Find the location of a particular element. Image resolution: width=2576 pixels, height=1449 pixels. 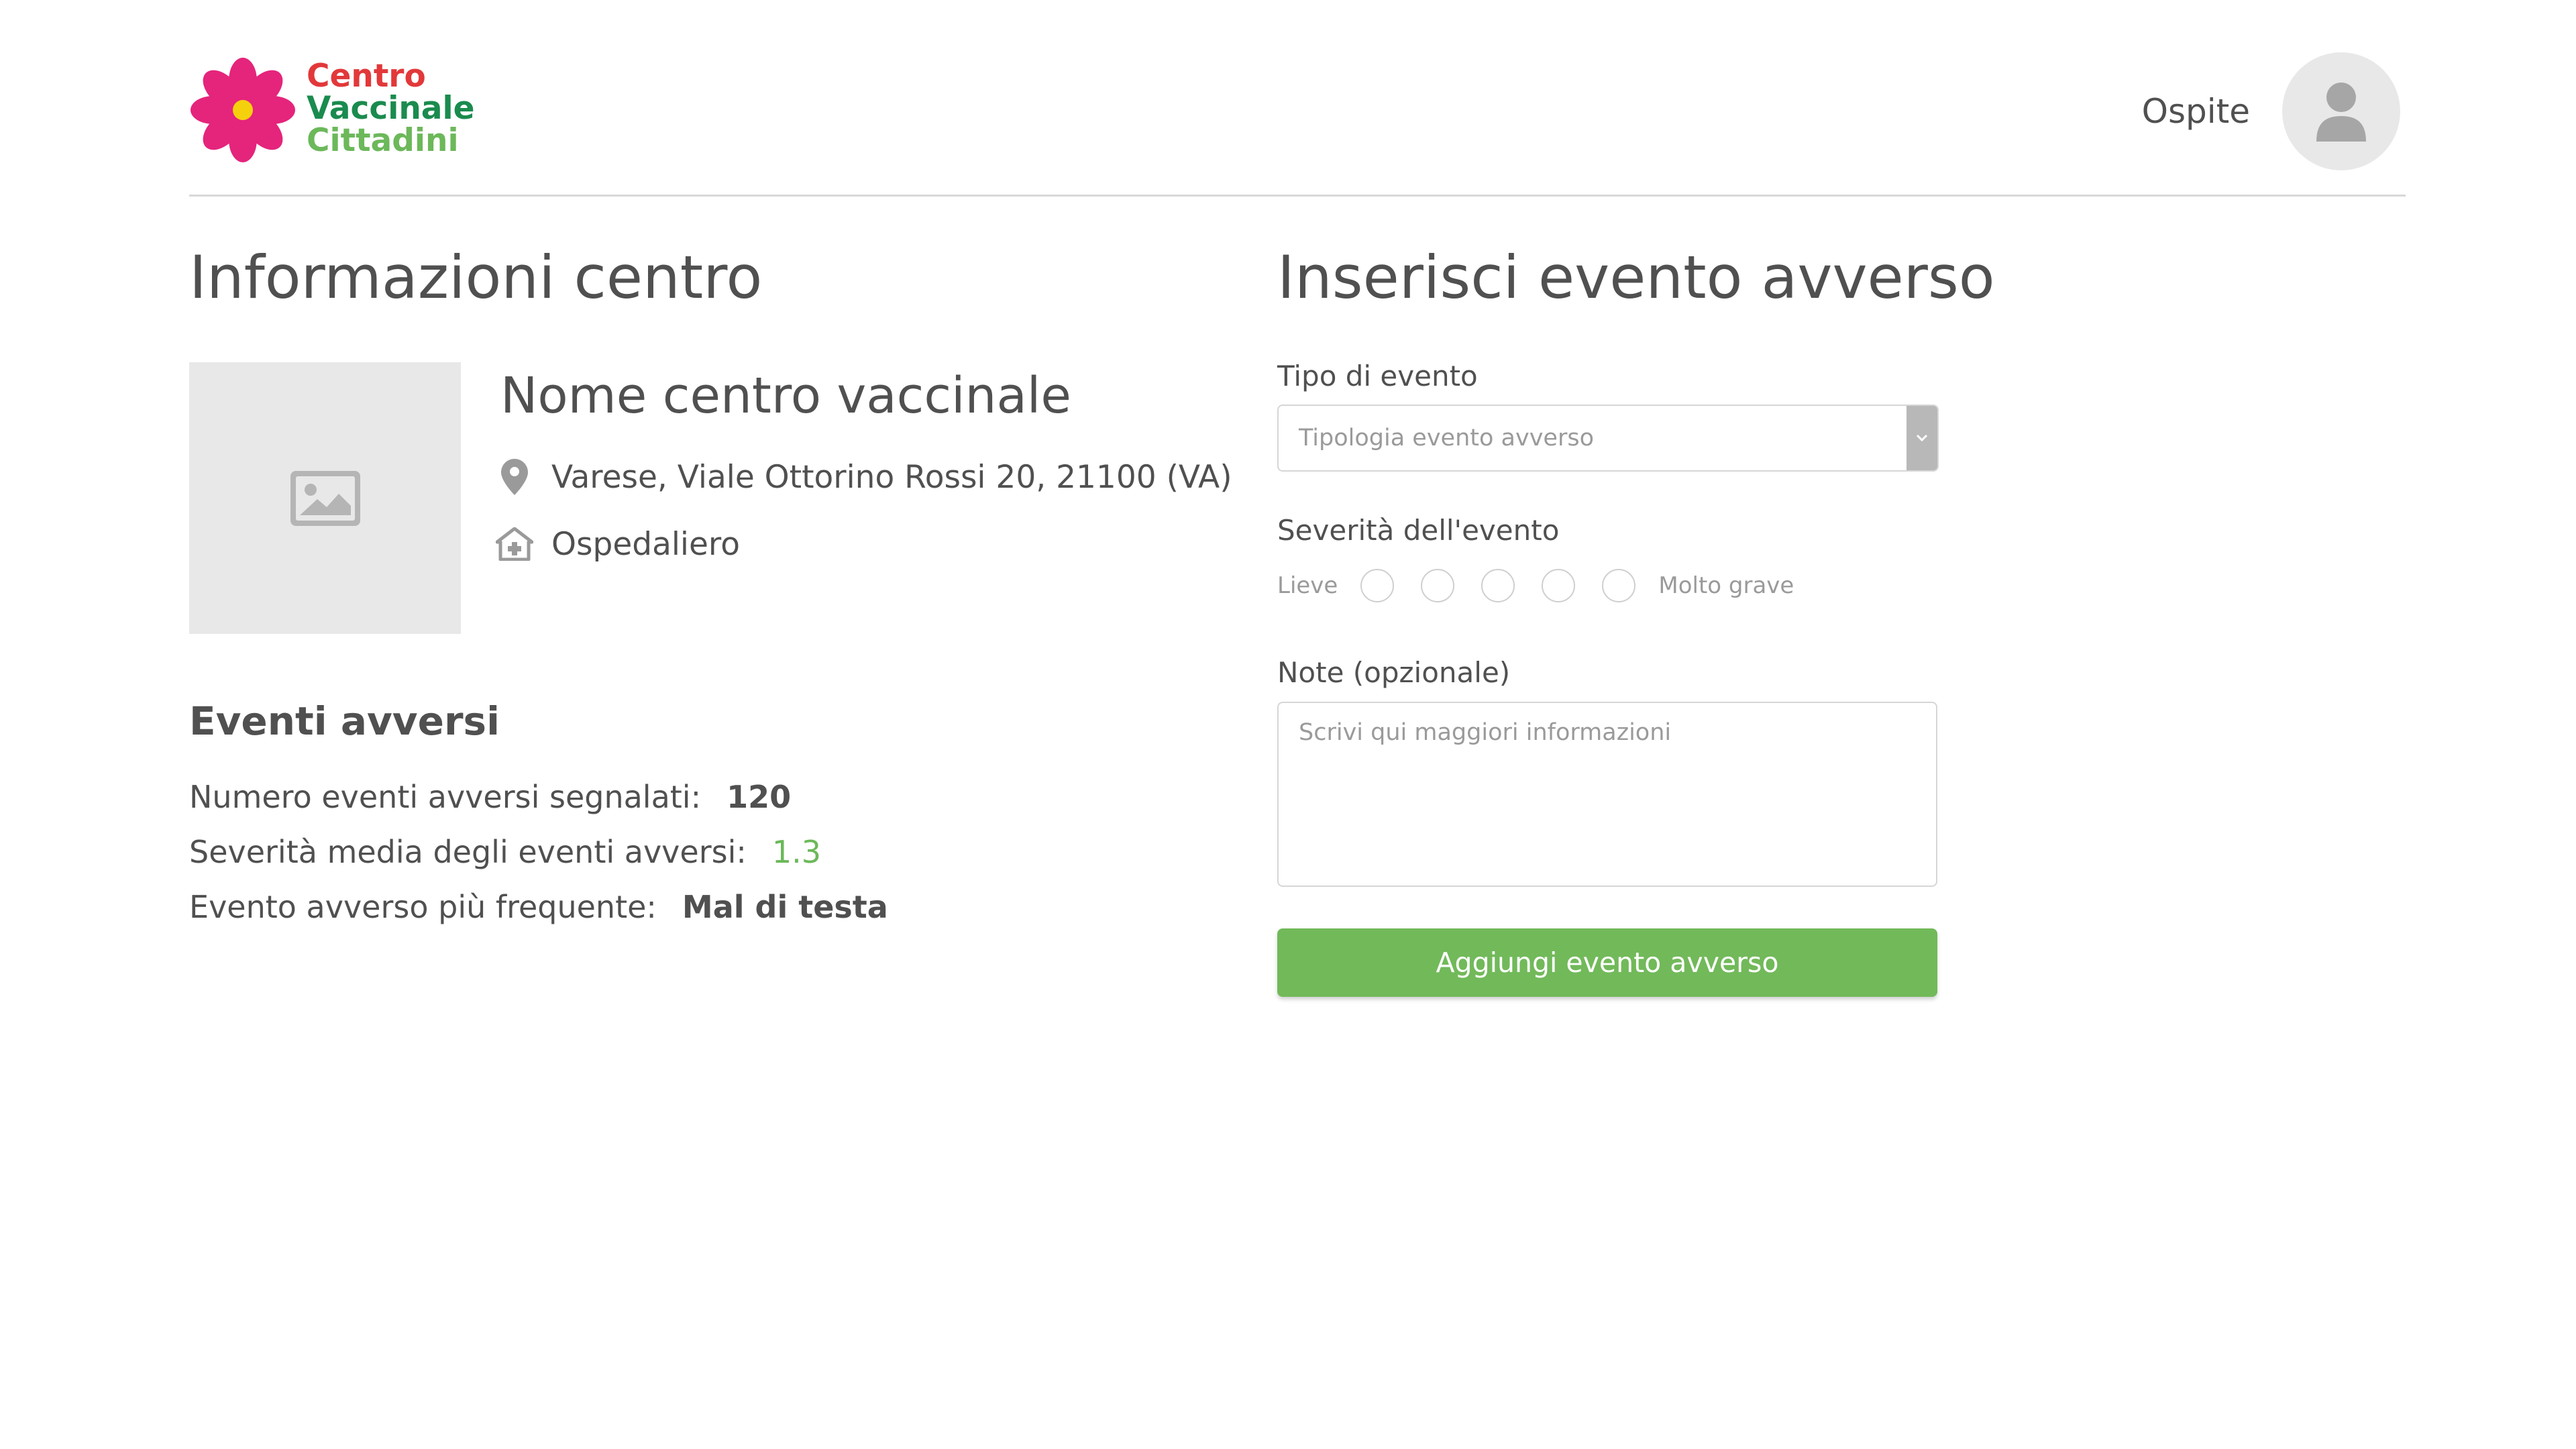

event-type-placeholder: Tipologia evento avverso is located at coordinates (1446, 438).